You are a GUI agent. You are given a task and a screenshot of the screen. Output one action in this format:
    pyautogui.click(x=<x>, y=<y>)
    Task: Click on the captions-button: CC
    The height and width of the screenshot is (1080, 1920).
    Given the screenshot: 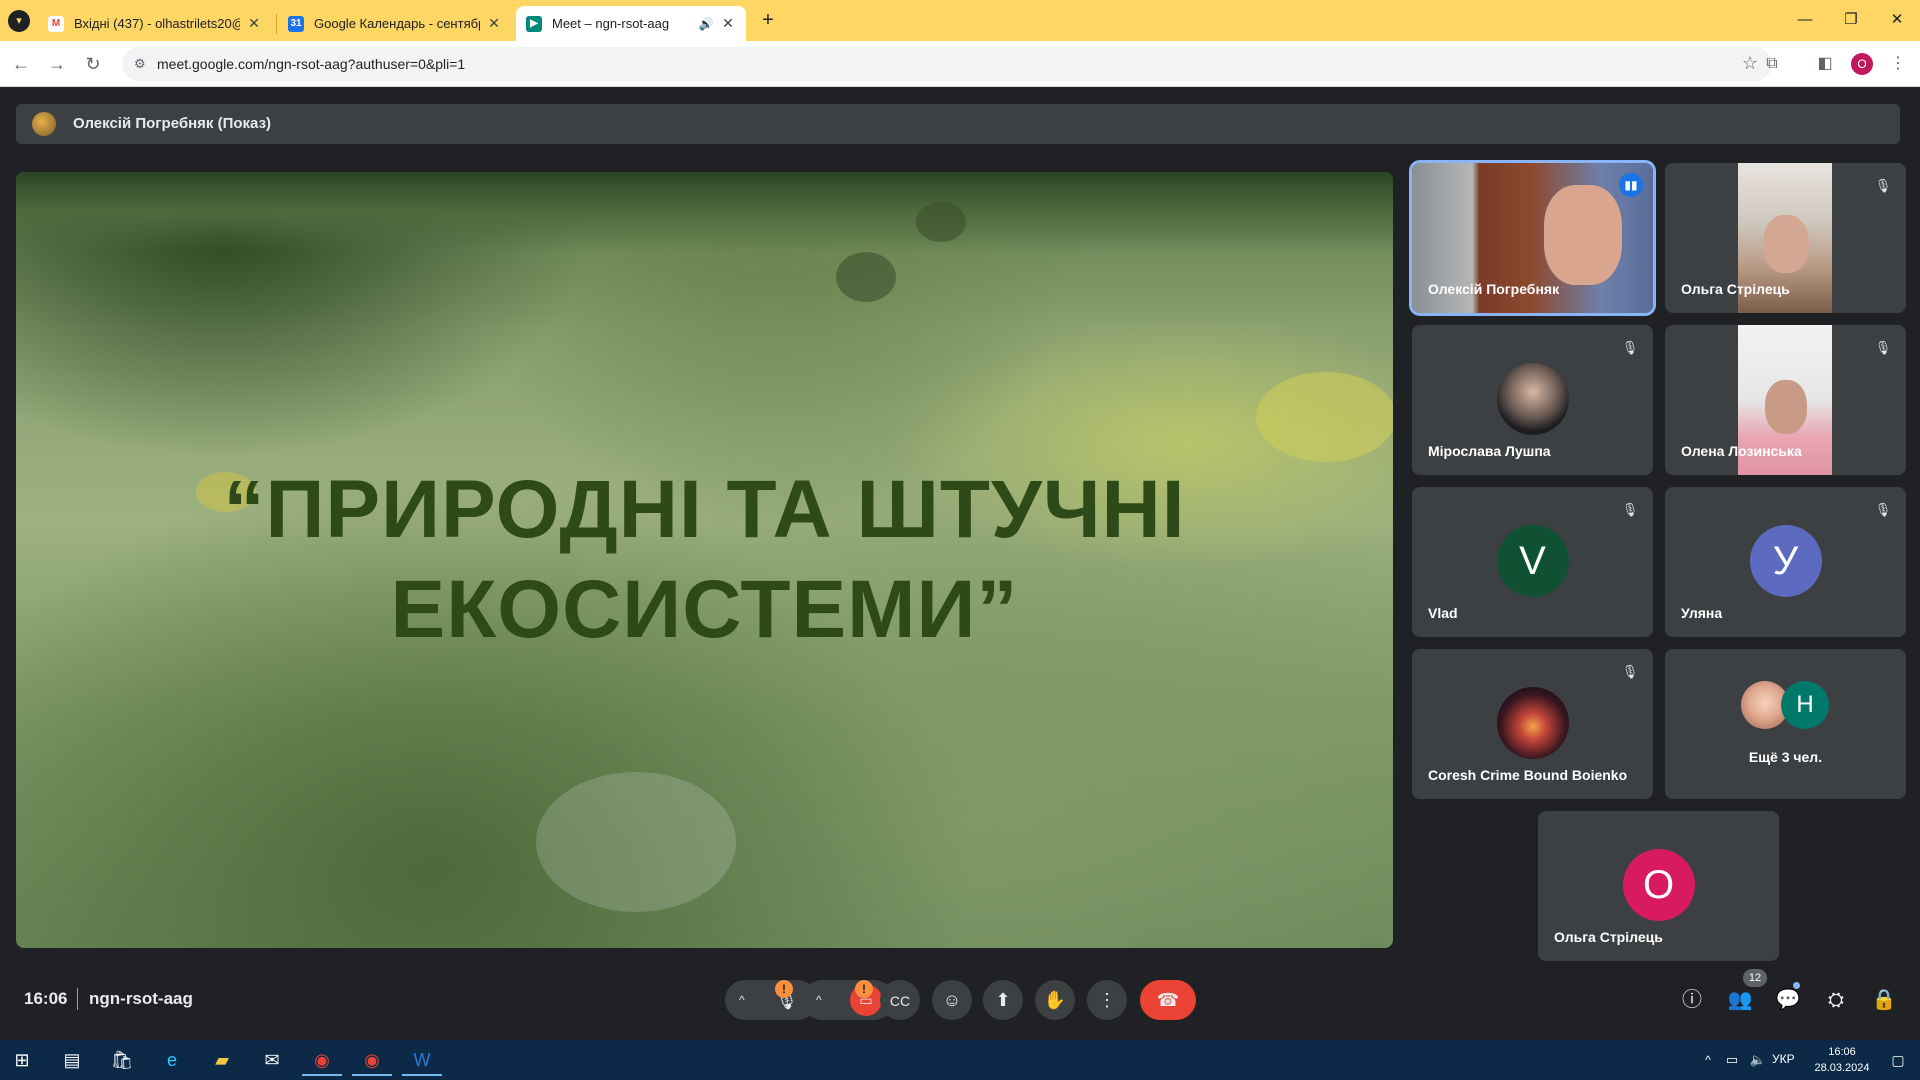 What is the action you would take?
    pyautogui.click(x=900, y=1000)
    